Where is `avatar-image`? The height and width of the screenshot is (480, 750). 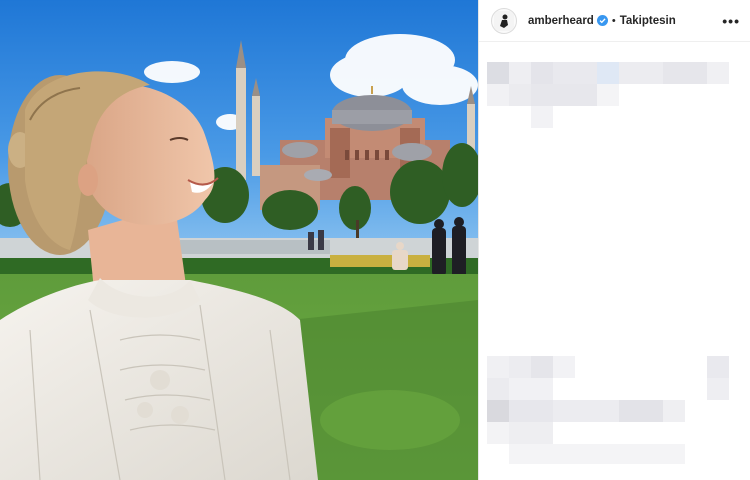
avatar-image is located at coordinates (504, 20).